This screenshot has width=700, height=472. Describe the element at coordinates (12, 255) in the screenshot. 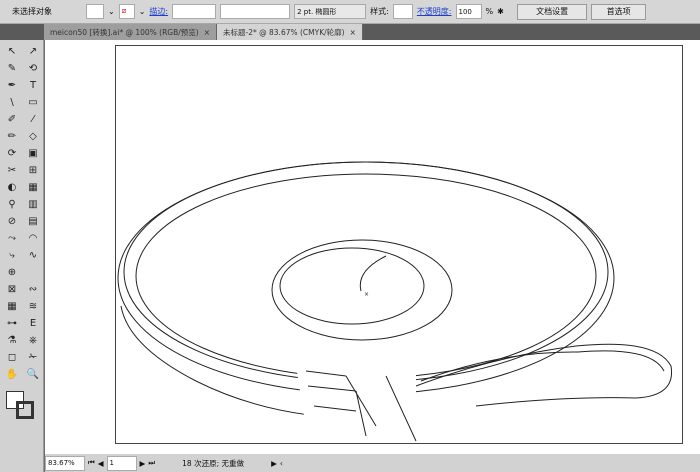

I see `tool-button: ⤷` at that location.